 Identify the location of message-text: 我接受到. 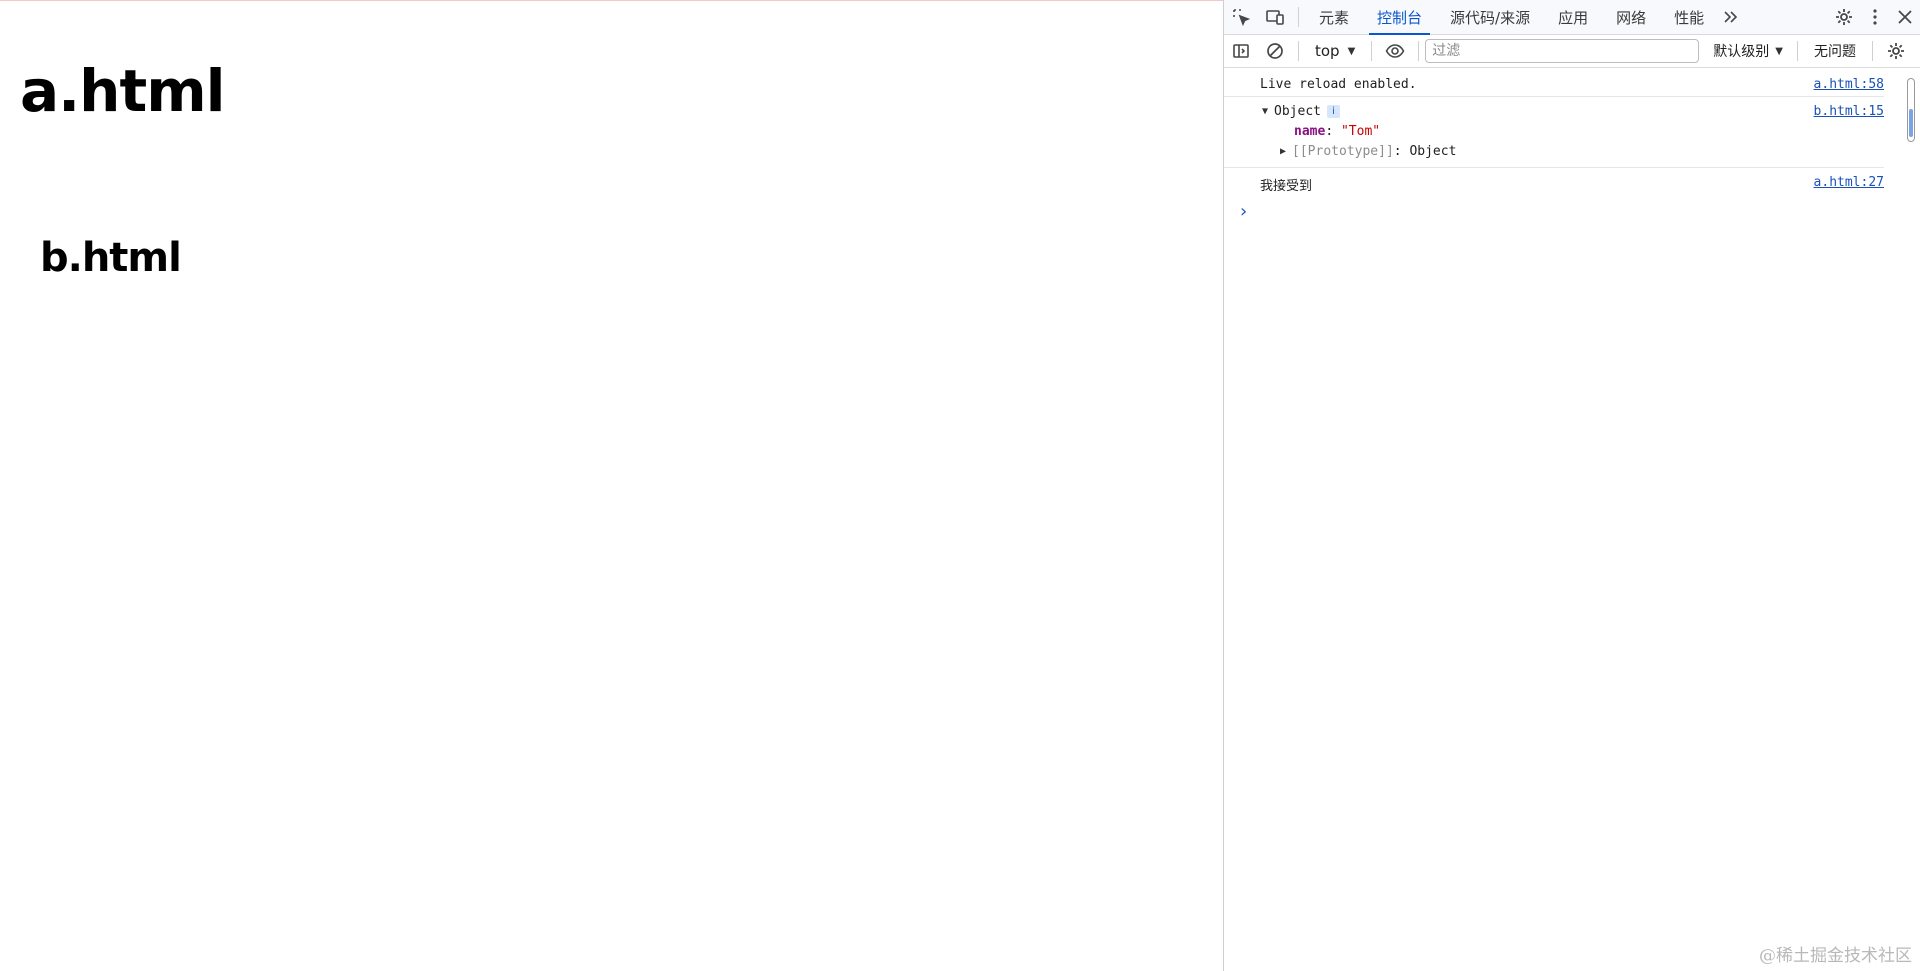
(1286, 186).